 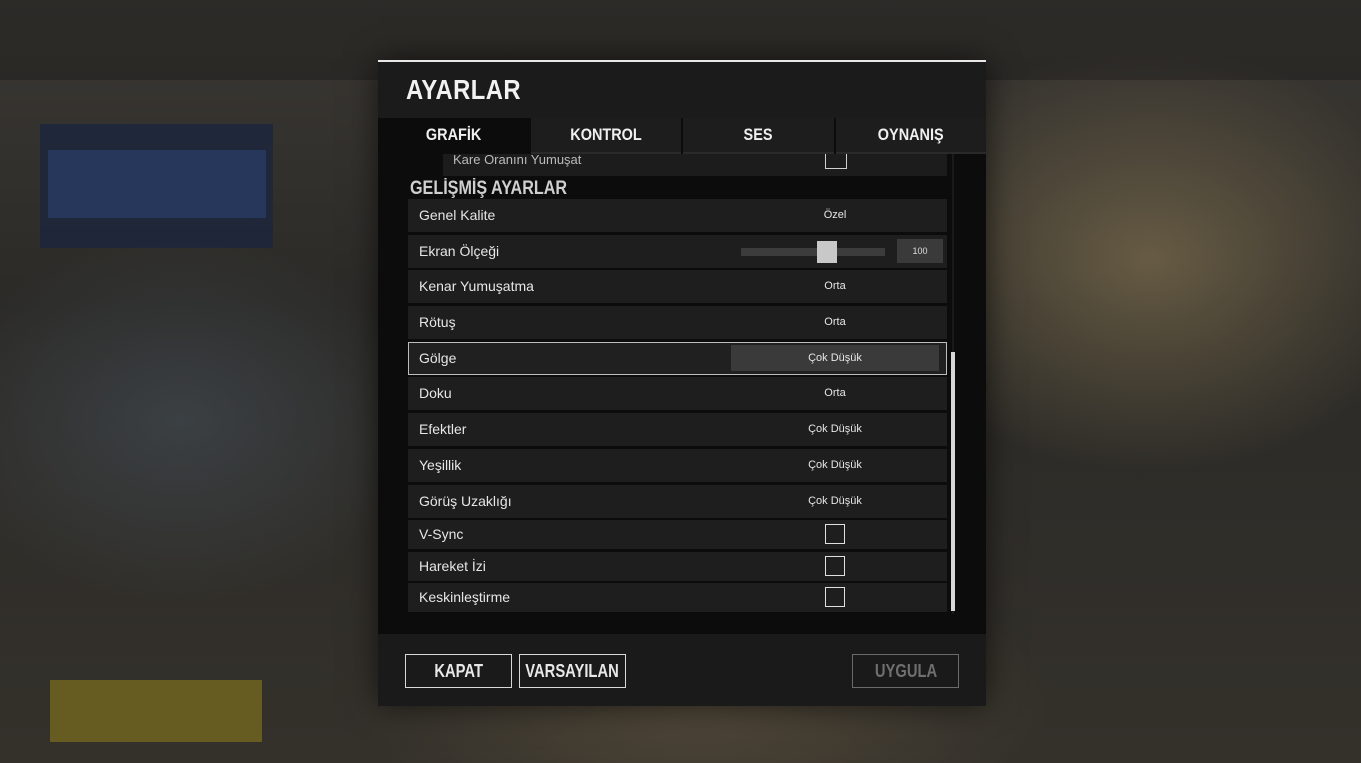 I want to click on setting-label: Doku, so click(x=435, y=393).